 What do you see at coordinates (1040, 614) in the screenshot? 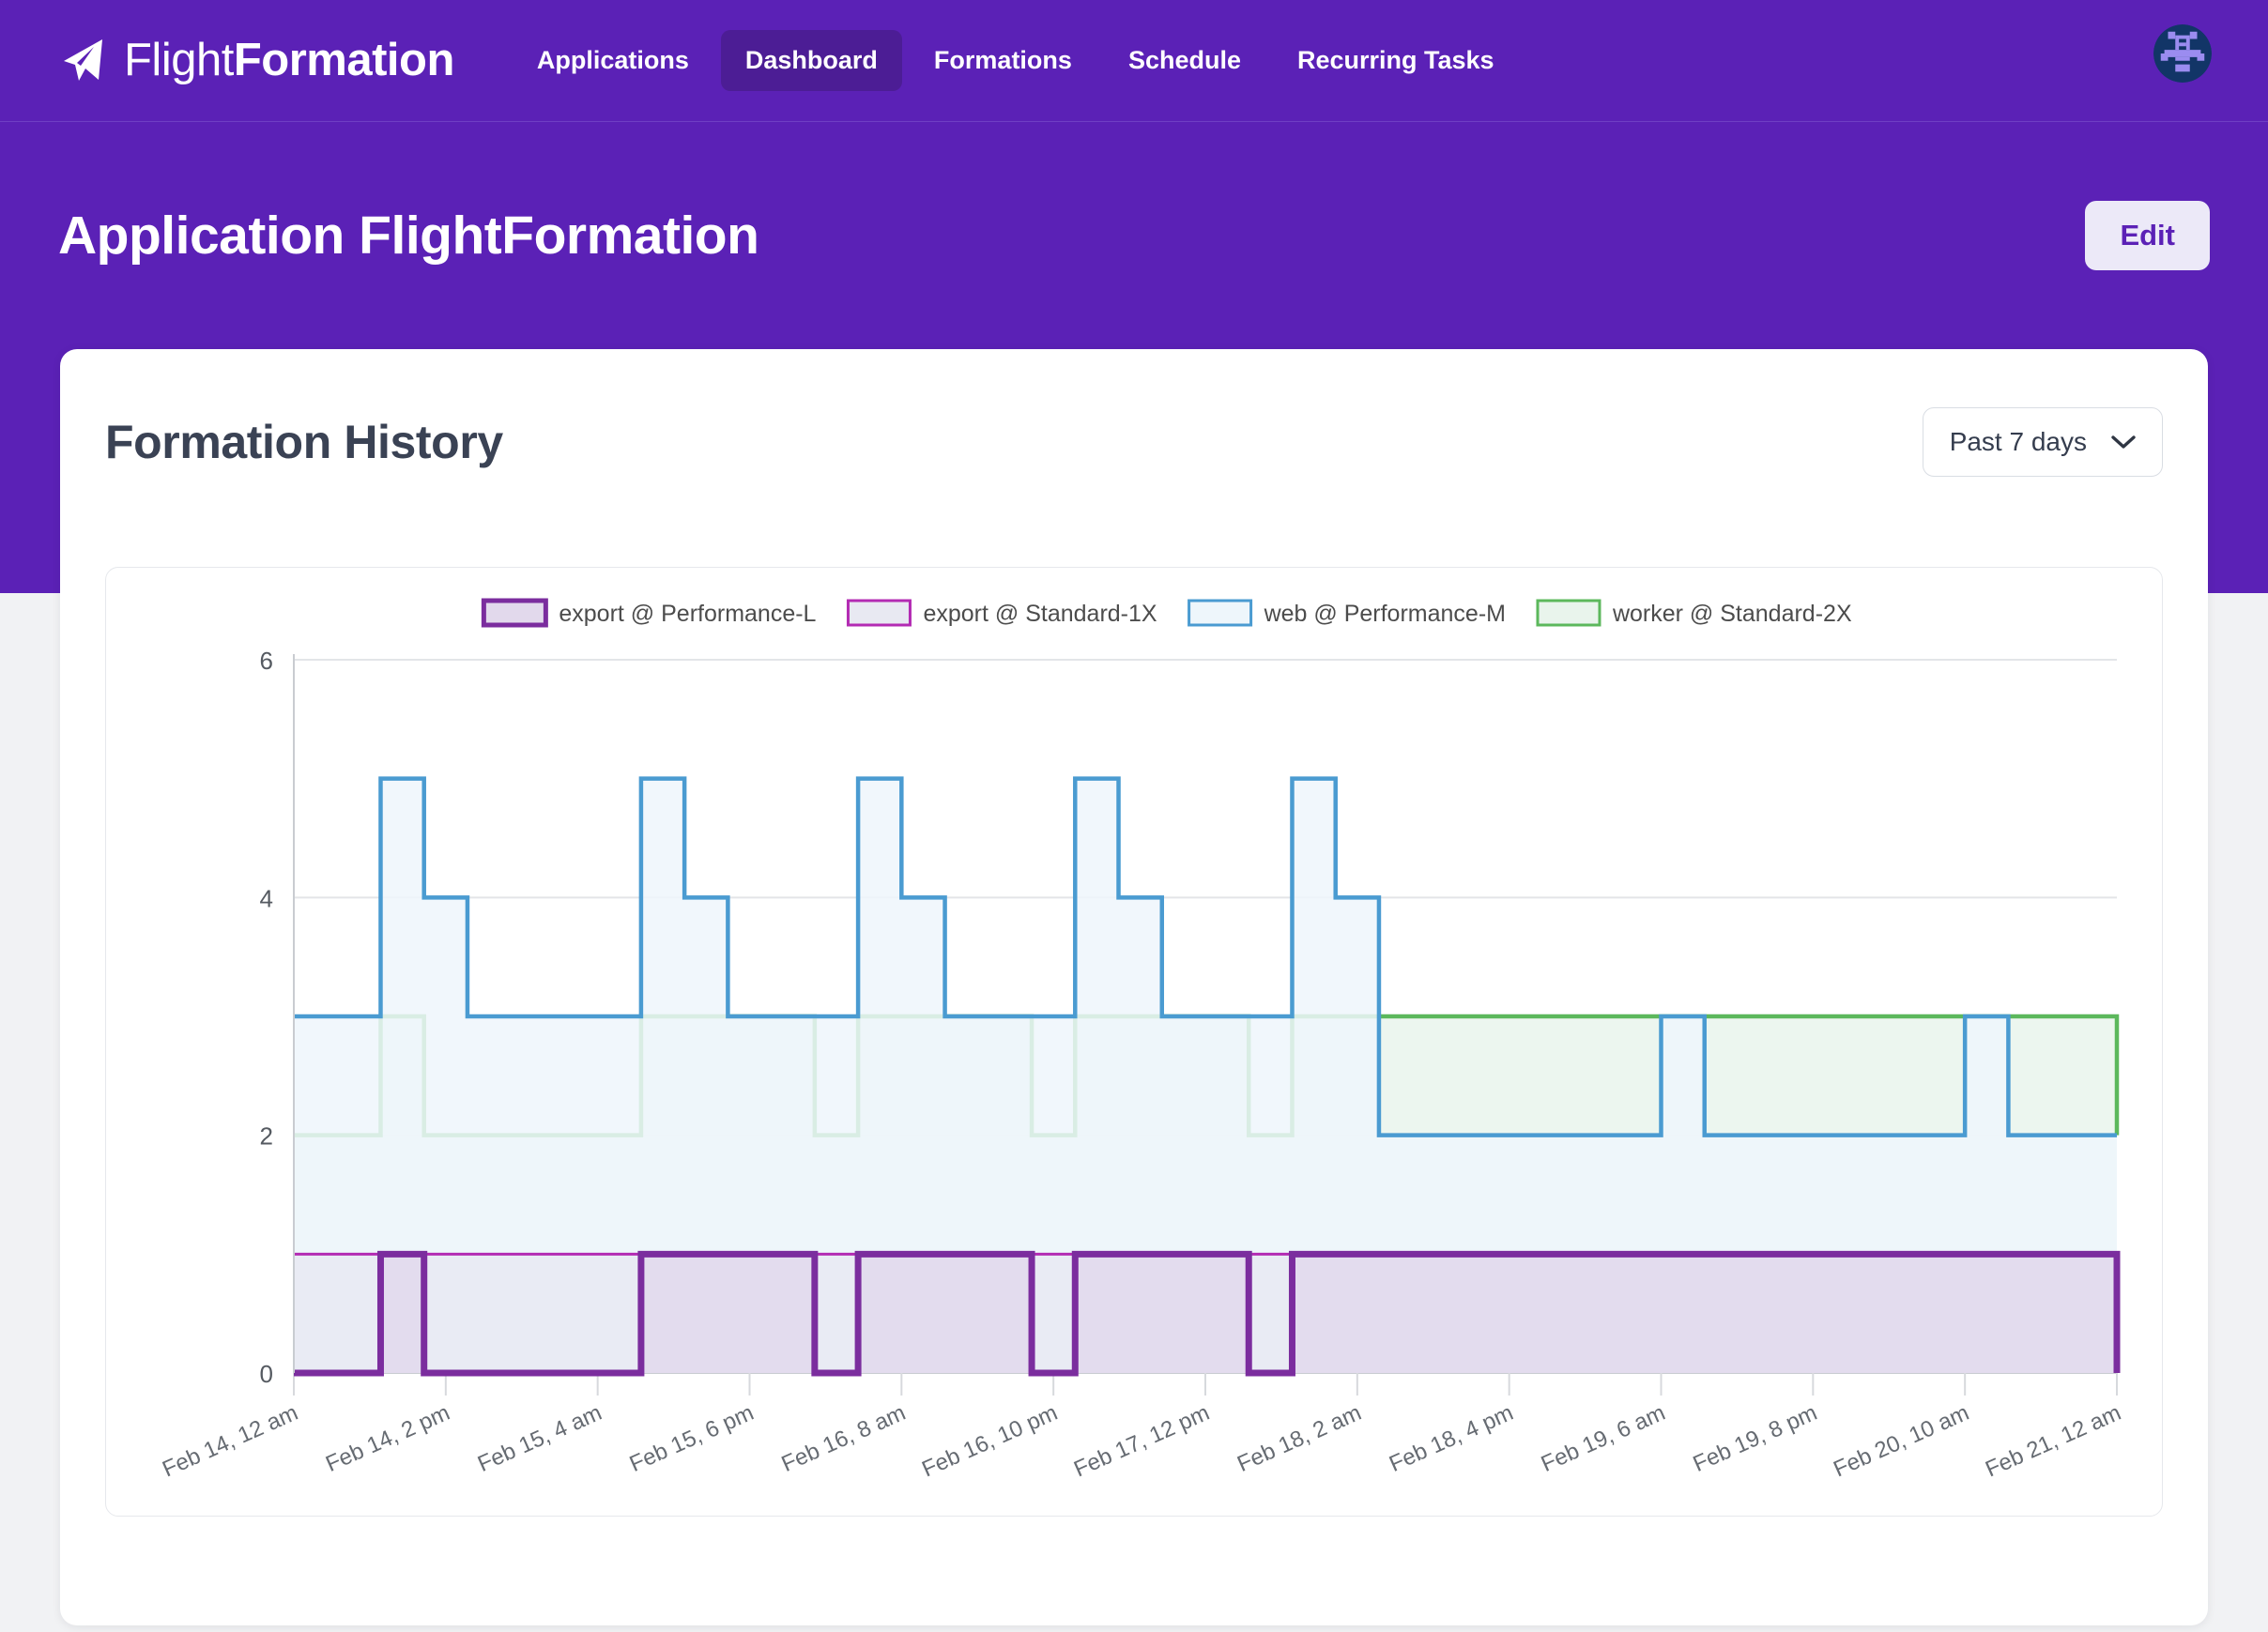
I see `legend-label: export @ Standard-1X` at bounding box center [1040, 614].